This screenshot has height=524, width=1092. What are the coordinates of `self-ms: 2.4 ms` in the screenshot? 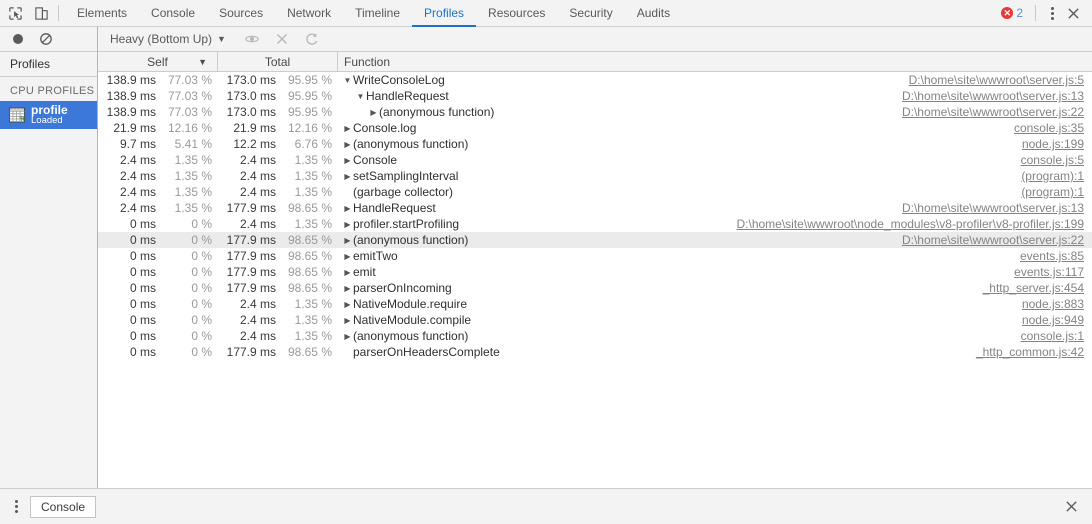 It's located at (137, 176).